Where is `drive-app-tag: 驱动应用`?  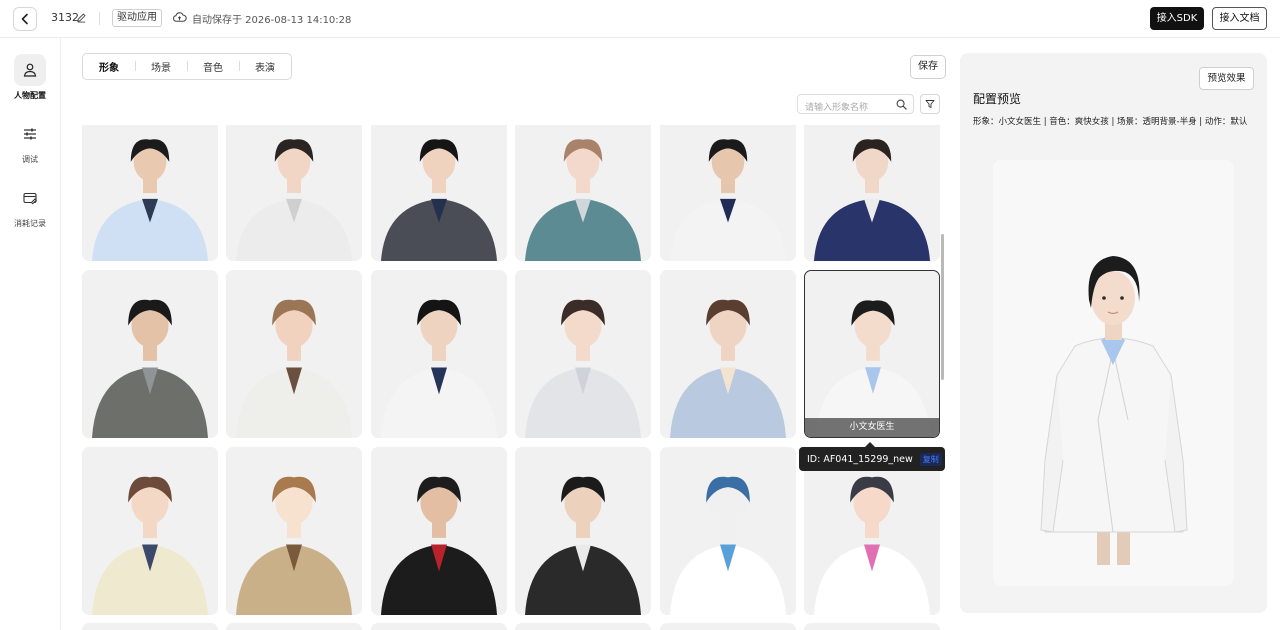 drive-app-tag: 驱动应用 is located at coordinates (137, 18).